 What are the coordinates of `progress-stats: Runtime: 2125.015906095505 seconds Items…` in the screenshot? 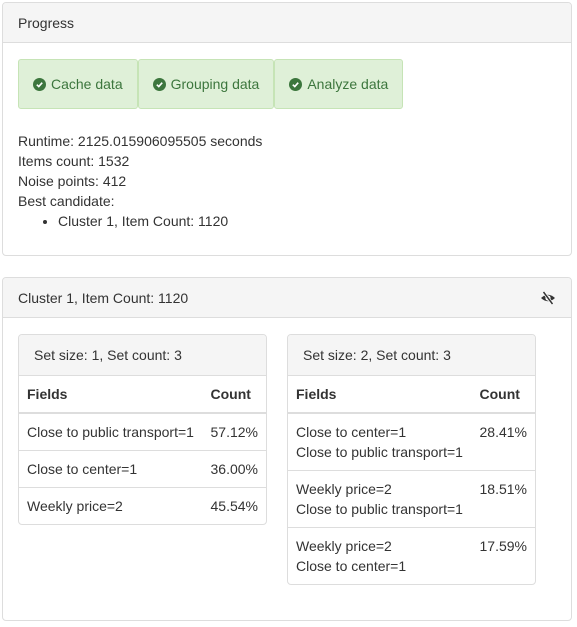 It's located at (140, 181).